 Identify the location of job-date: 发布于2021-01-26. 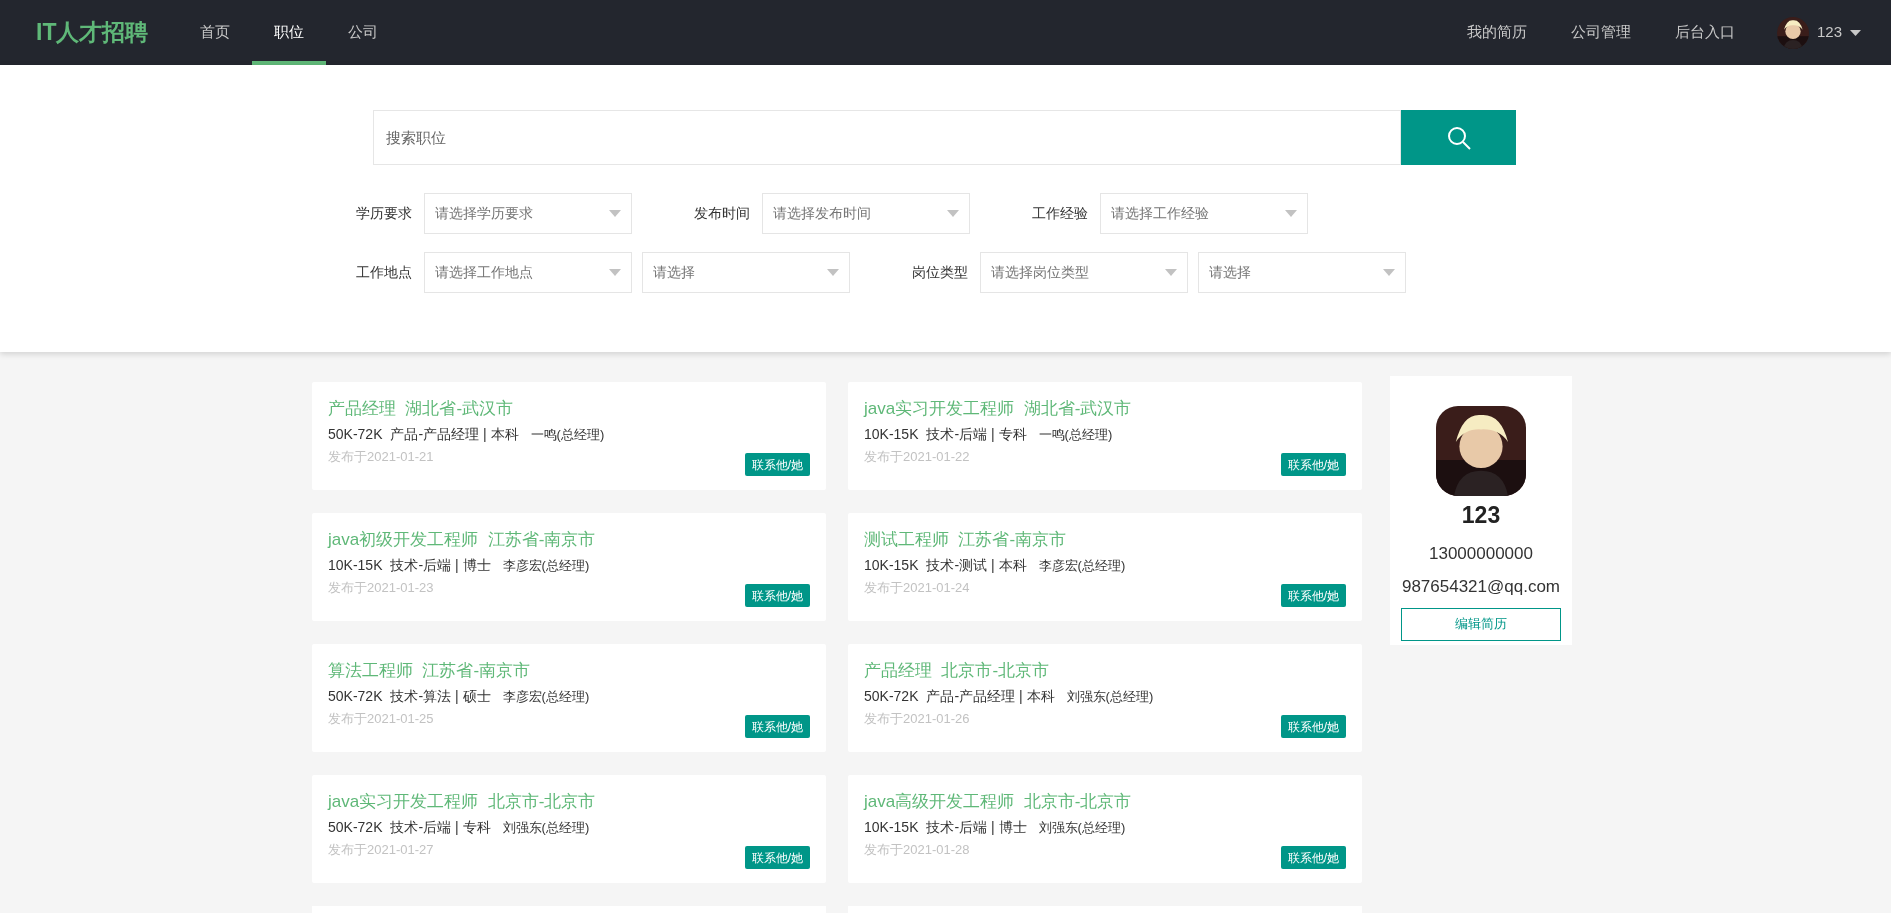
(917, 718).